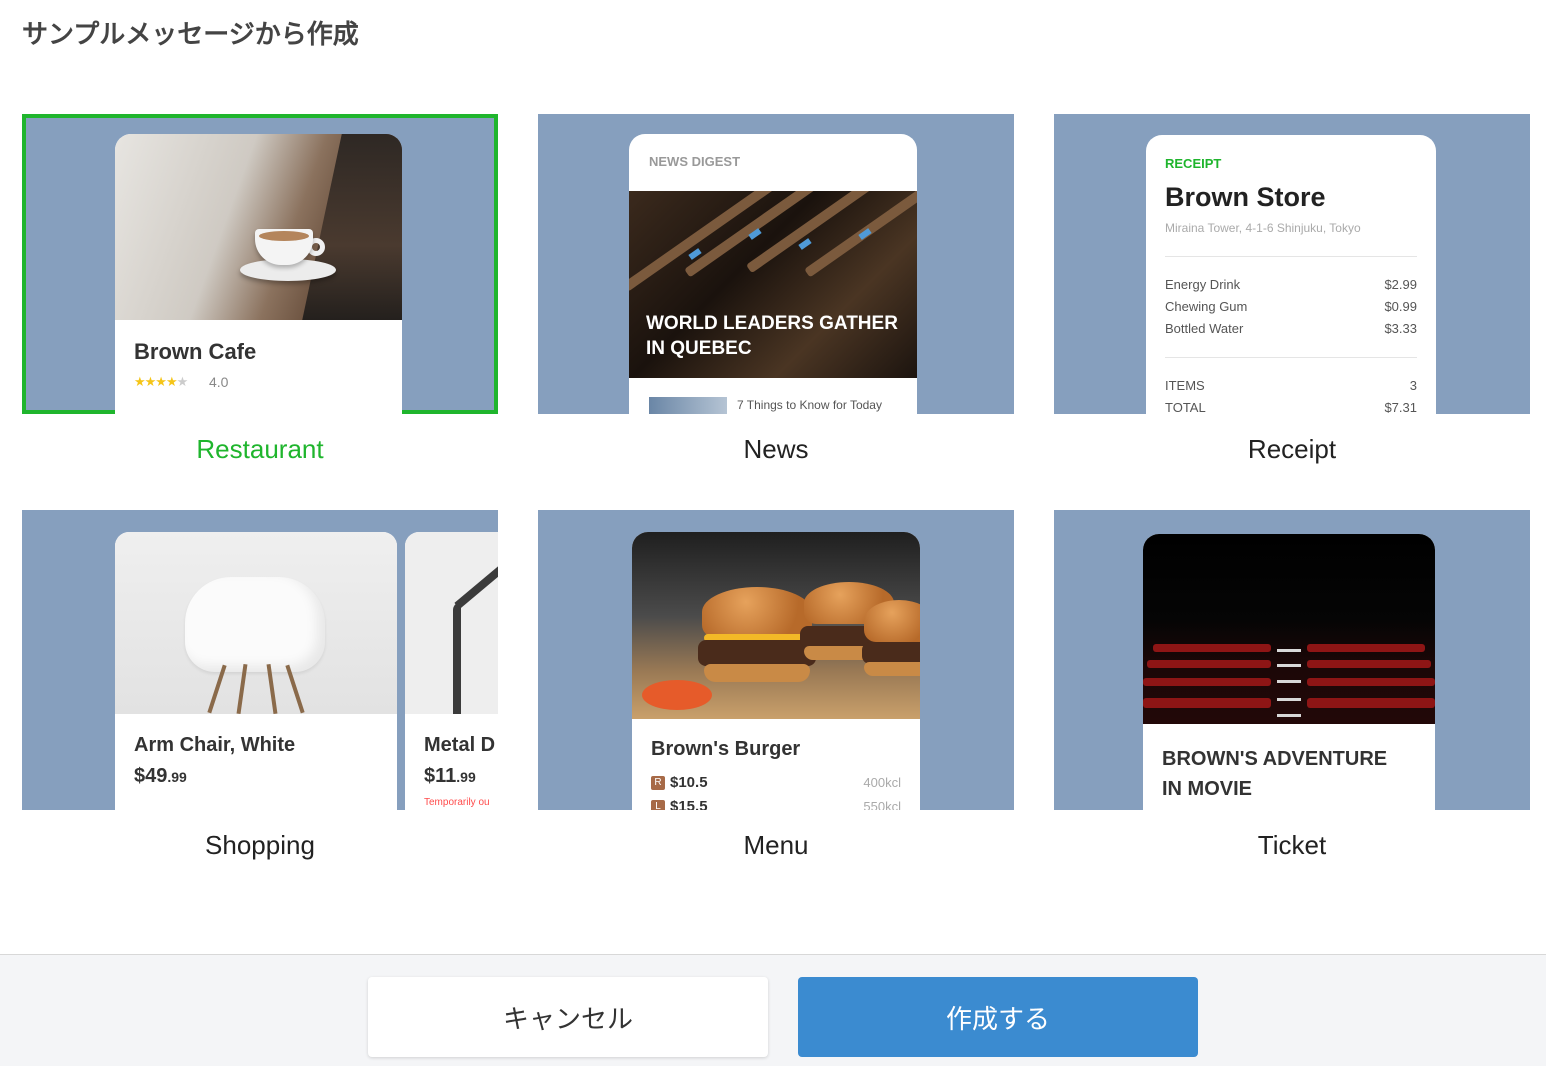  Describe the element at coordinates (1291, 284) in the screenshot. I see `receipt-item: Energy Drink $2.99` at that location.